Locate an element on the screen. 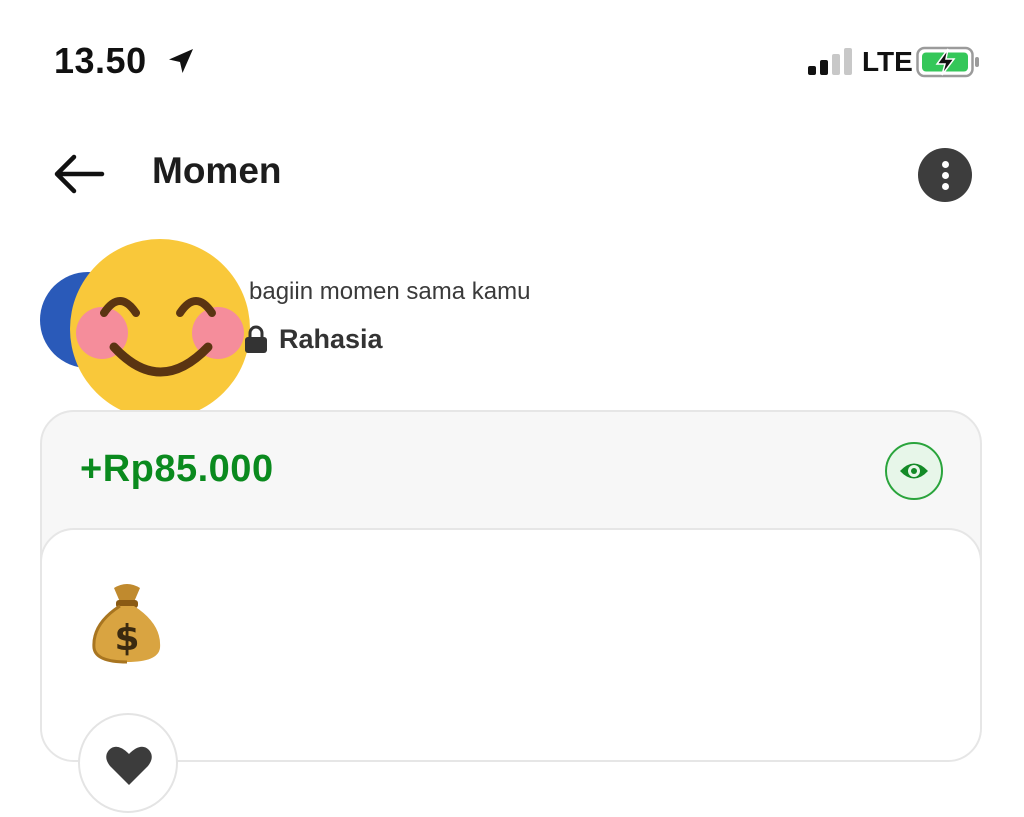 This screenshot has width=1024, height=817. heart-icon is located at coordinates (129, 765).